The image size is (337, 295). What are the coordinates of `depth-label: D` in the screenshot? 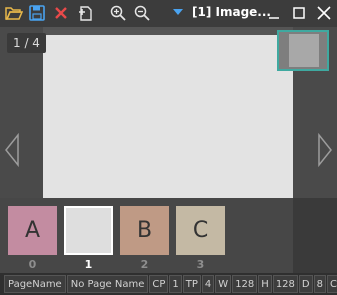 It's located at (305, 284).